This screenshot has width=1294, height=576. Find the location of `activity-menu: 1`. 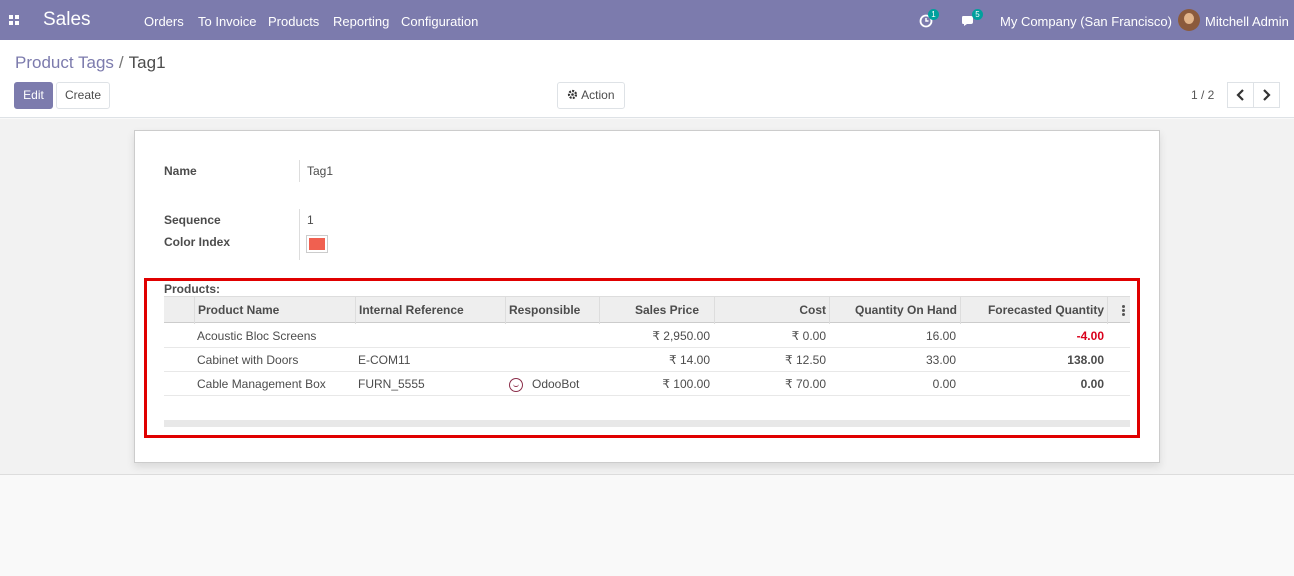

activity-menu: 1 is located at coordinates (931, 20).